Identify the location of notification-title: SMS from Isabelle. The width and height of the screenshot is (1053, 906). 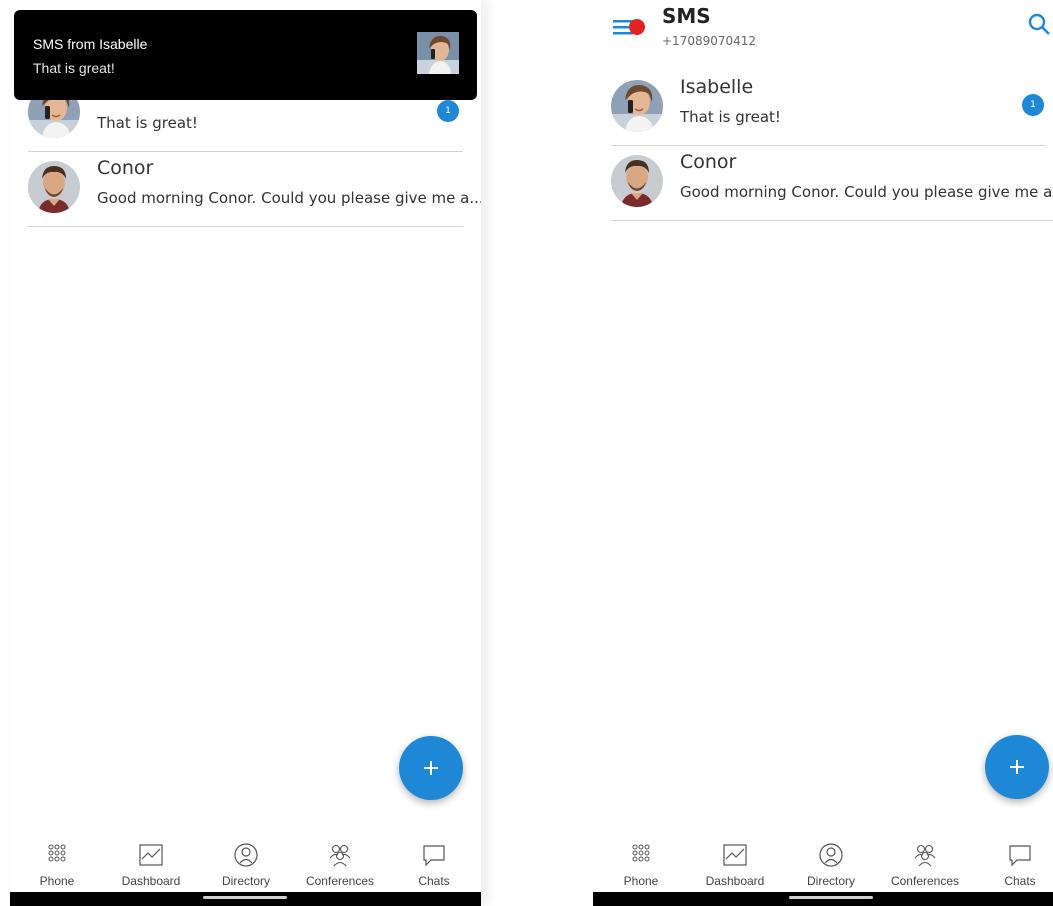
(90, 44).